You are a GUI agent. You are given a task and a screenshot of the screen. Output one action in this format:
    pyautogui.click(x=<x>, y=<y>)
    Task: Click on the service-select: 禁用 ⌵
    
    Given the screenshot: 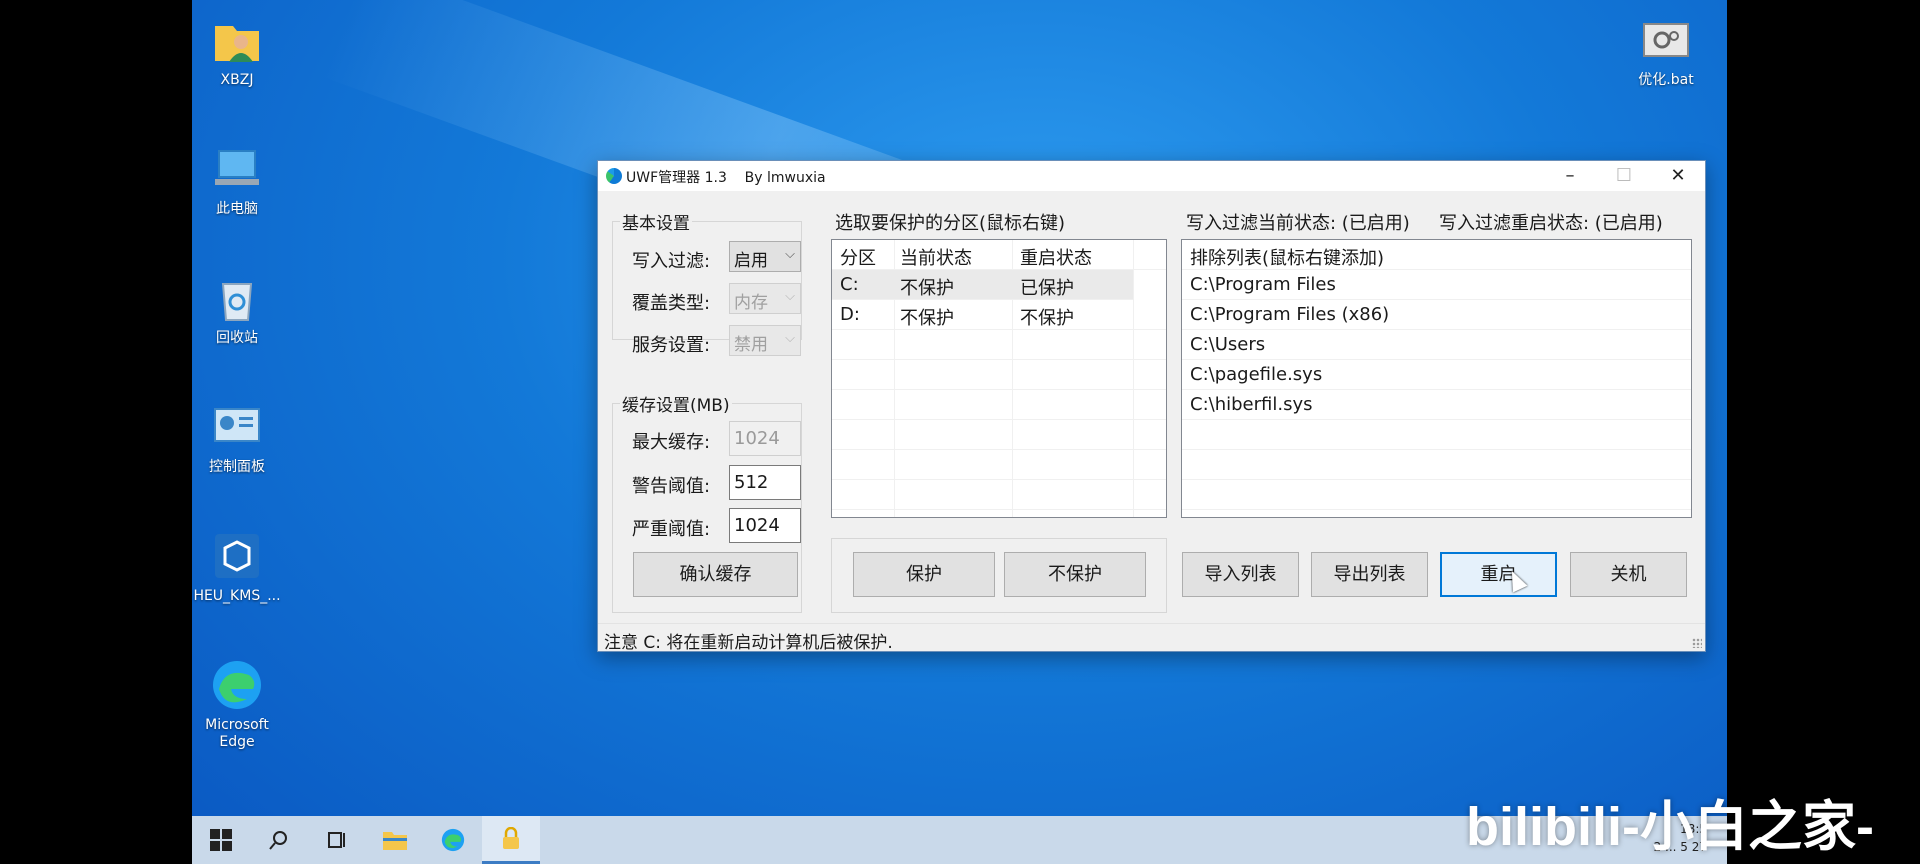 What is the action you would take?
    pyautogui.click(x=765, y=340)
    